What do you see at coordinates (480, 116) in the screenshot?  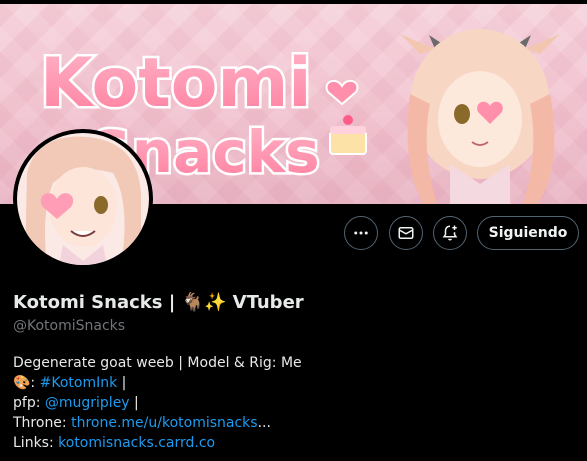 I see `banner-character-art` at bounding box center [480, 116].